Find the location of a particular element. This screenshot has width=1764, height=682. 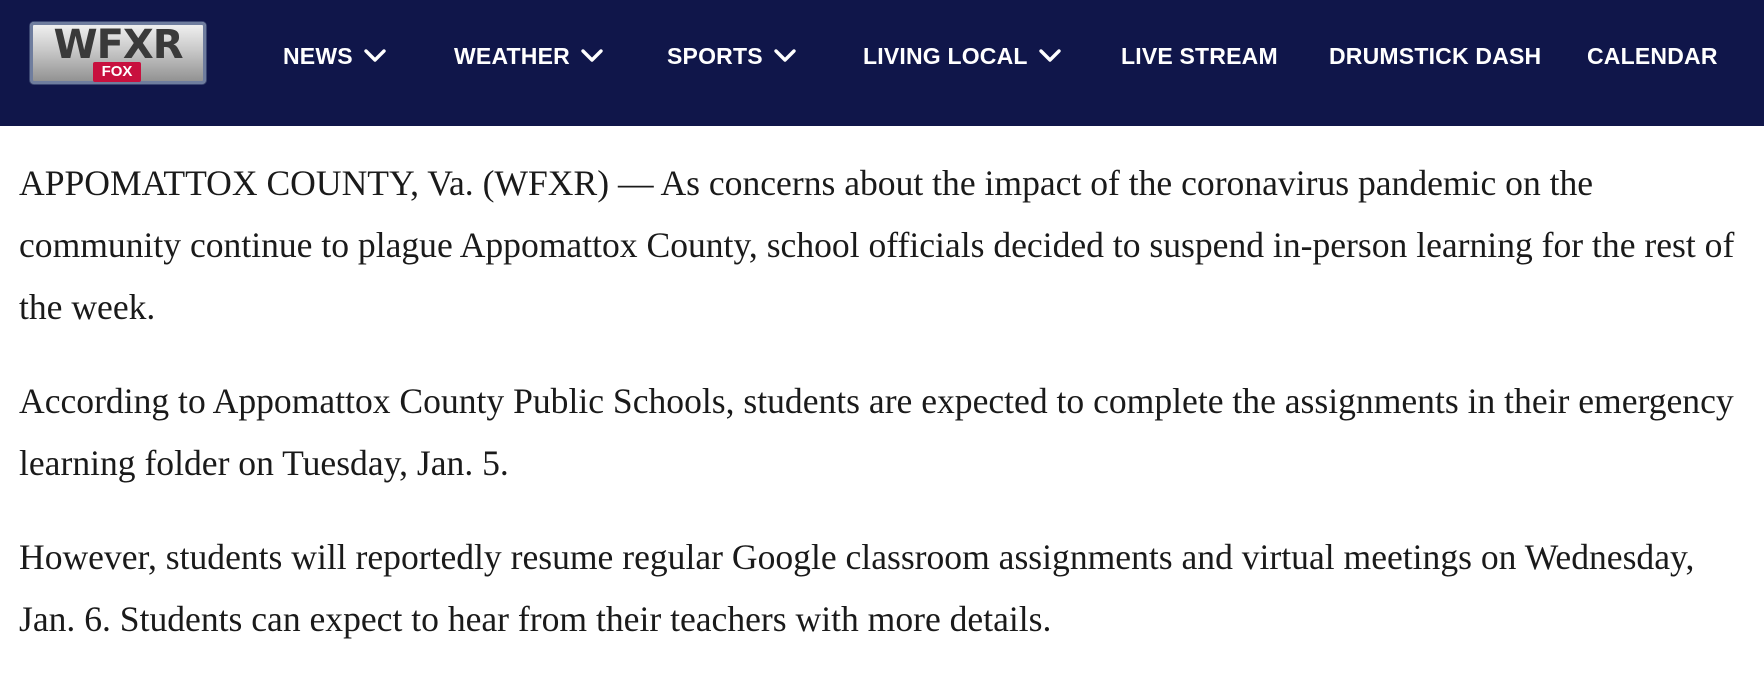

nav-item-live-stream: LIVE STREAM is located at coordinates (1199, 56).